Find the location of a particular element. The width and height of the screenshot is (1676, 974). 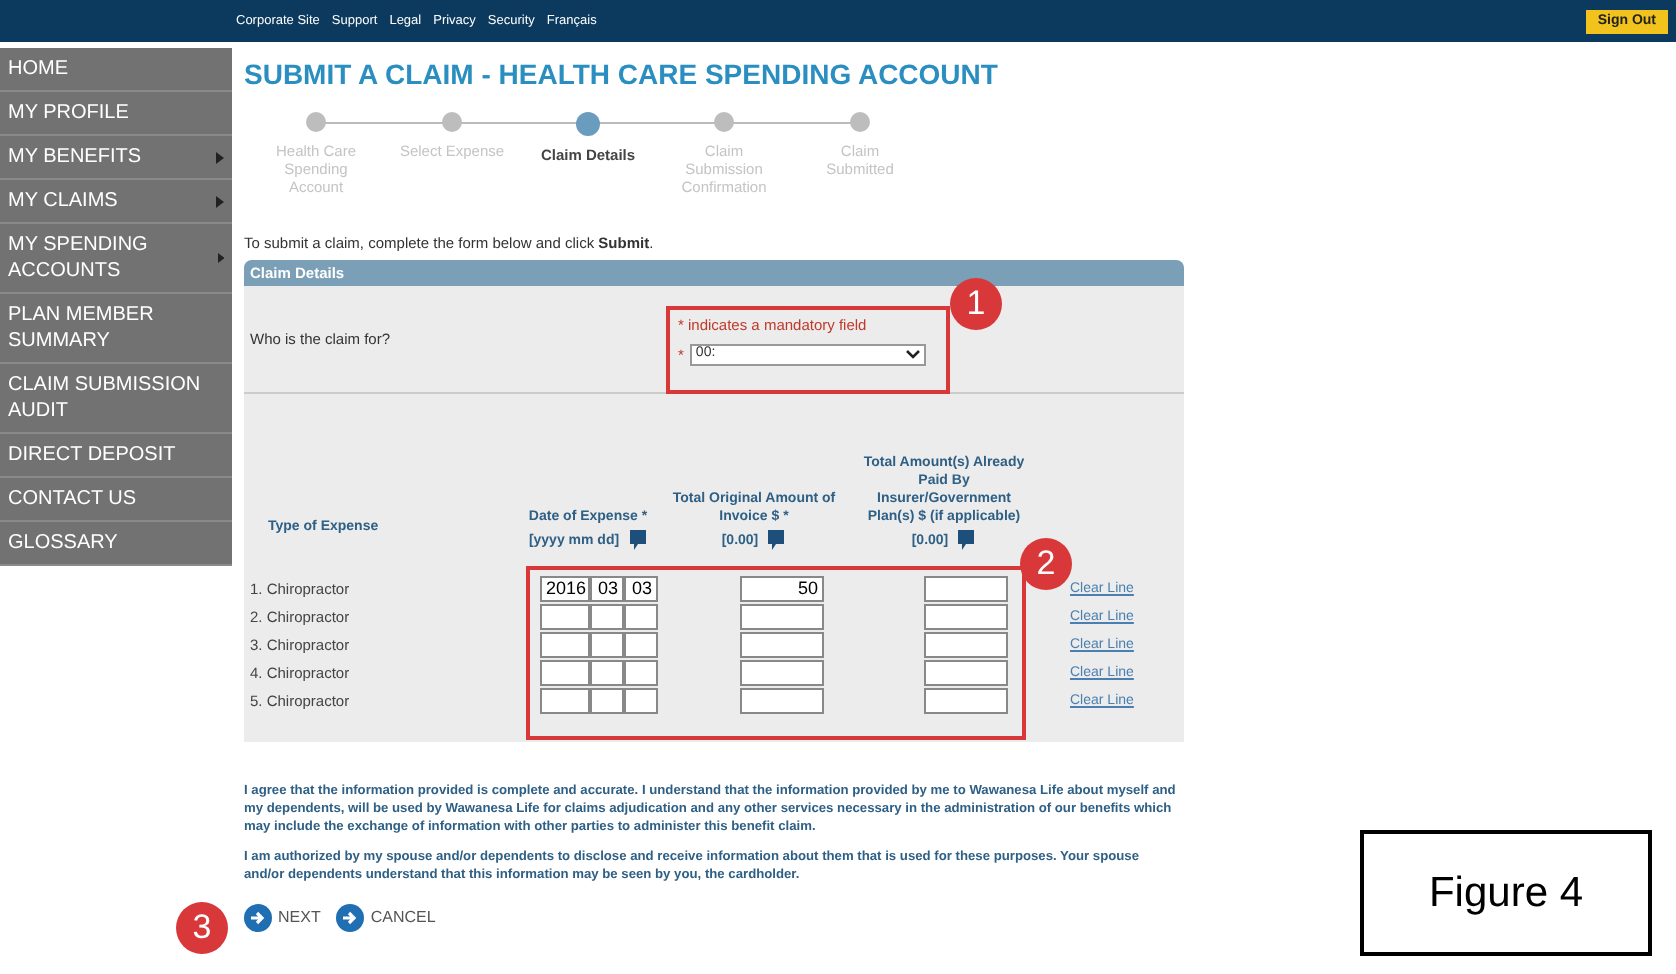

chevron-down-icon is located at coordinates (912, 354).